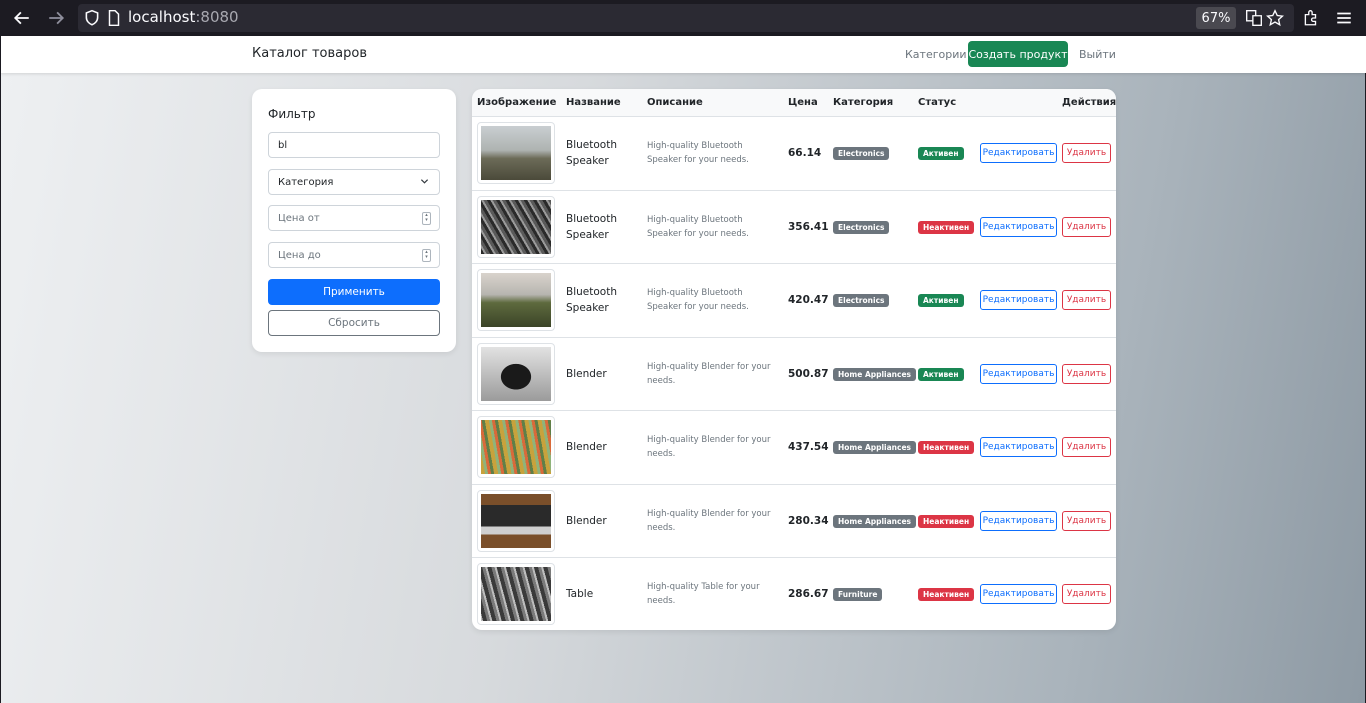 This screenshot has width=1366, height=703. I want to click on category-badge: Furniture, so click(858, 594).